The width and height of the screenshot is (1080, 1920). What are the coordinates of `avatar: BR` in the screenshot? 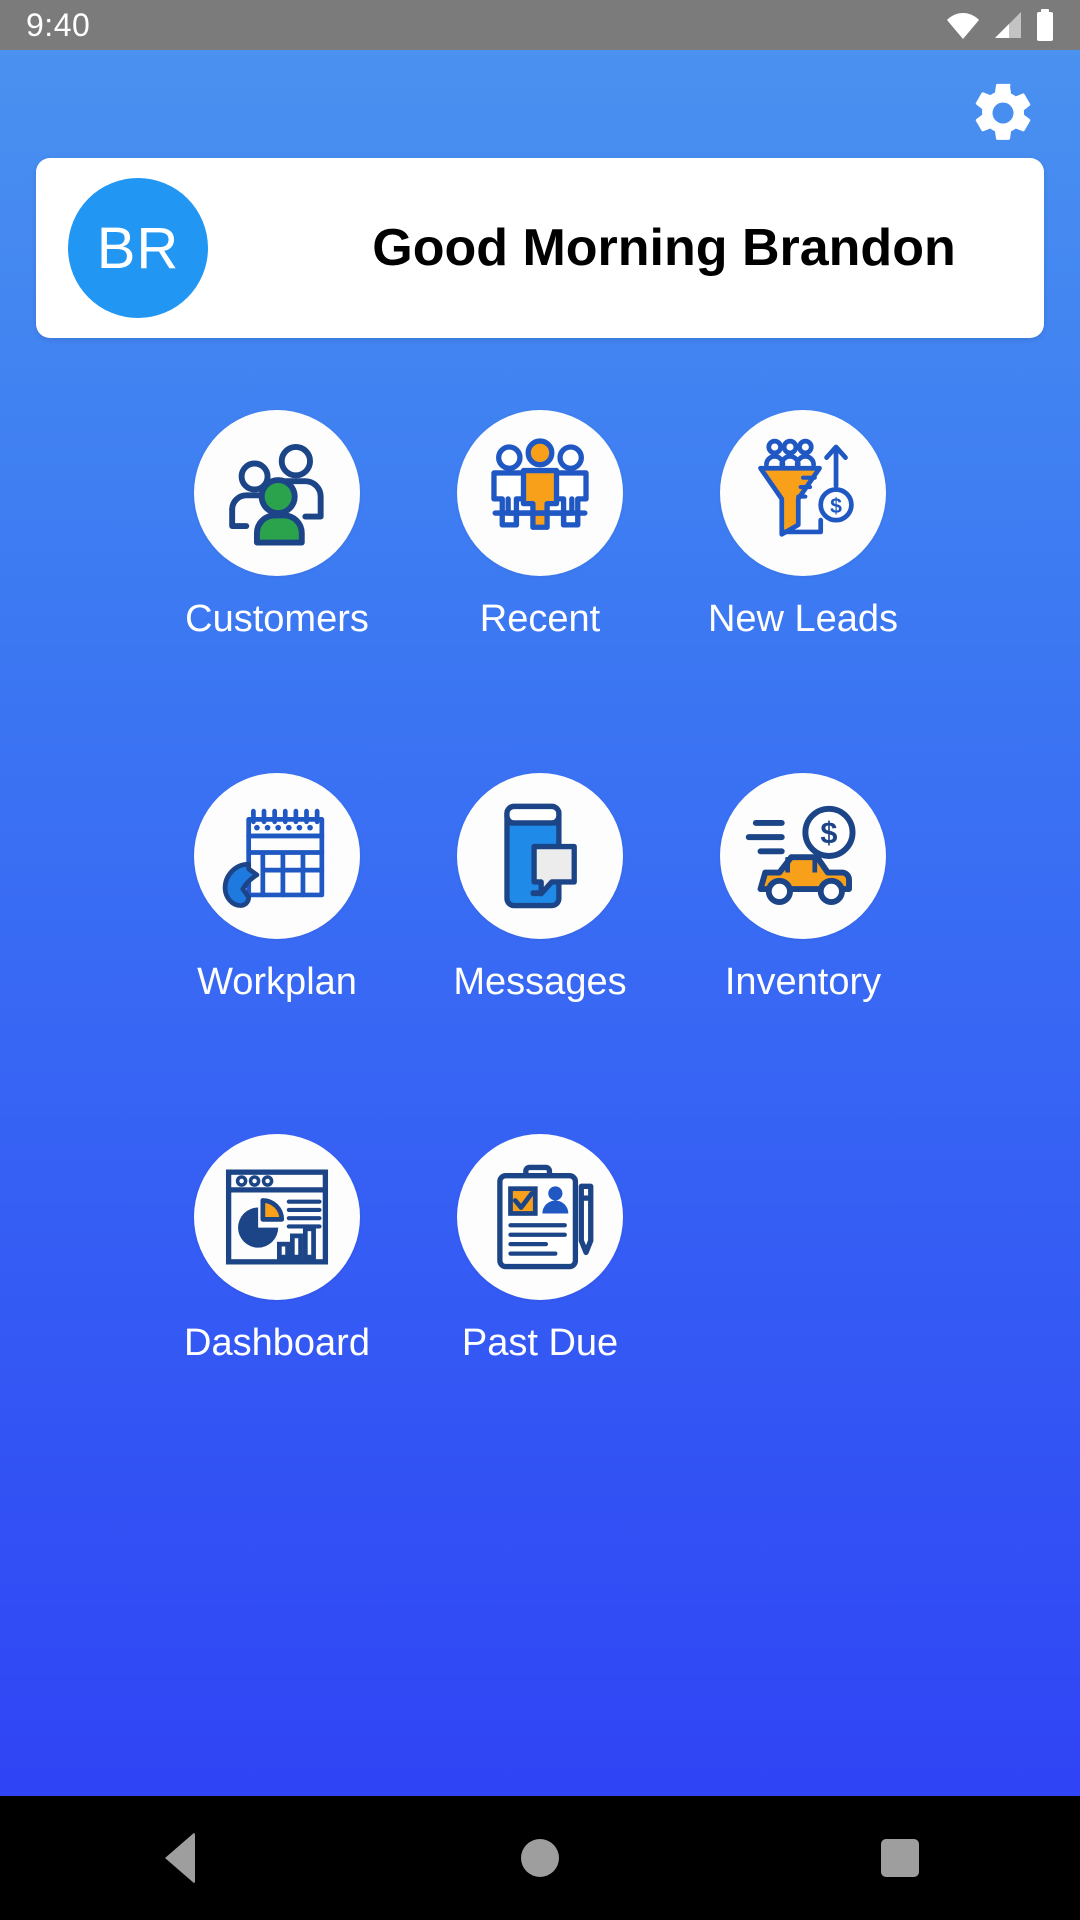 It's located at (138, 248).